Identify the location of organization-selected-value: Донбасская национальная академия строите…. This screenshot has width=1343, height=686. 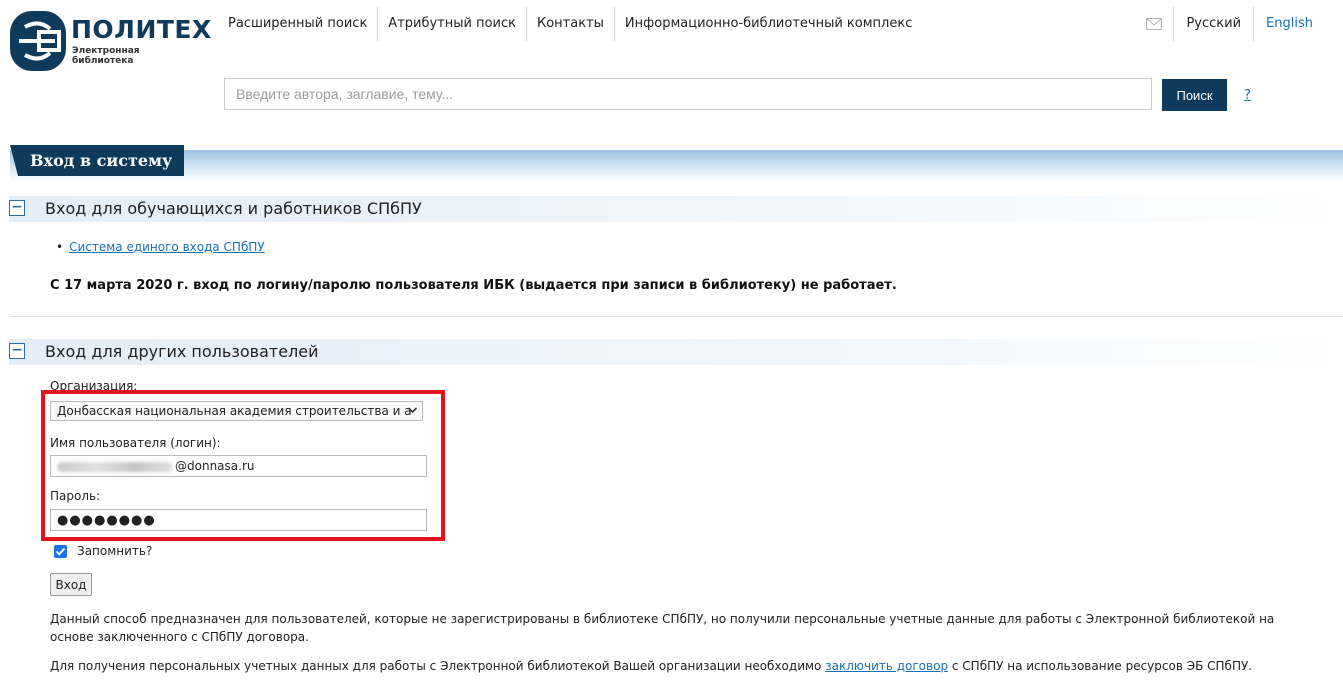
(234, 411).